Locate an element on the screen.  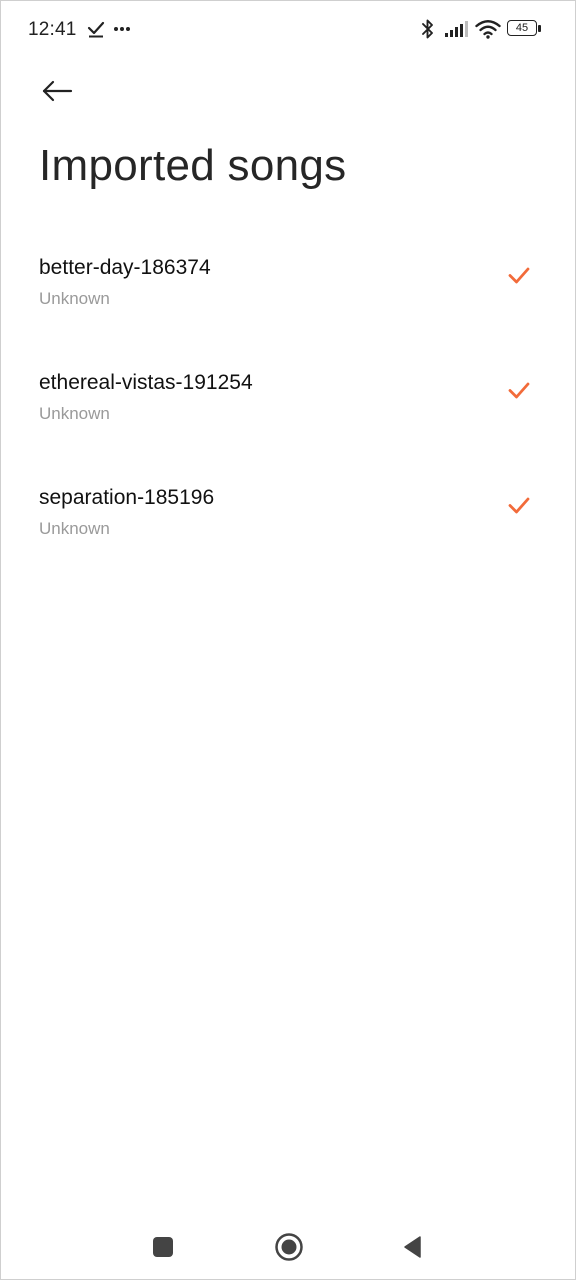
arrow-left-icon is located at coordinates (57, 91).